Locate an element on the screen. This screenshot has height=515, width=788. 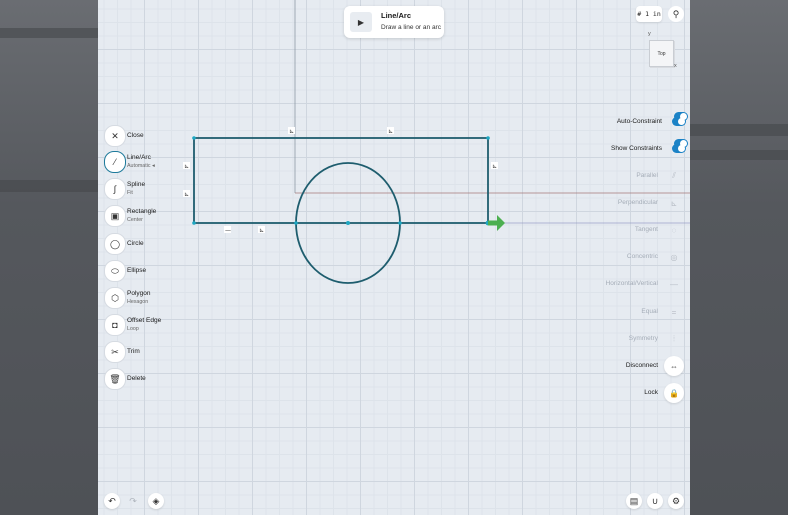
constraint-horizontal-vertical: Horizontal/Vertical — is located at coordinates (614, 284).